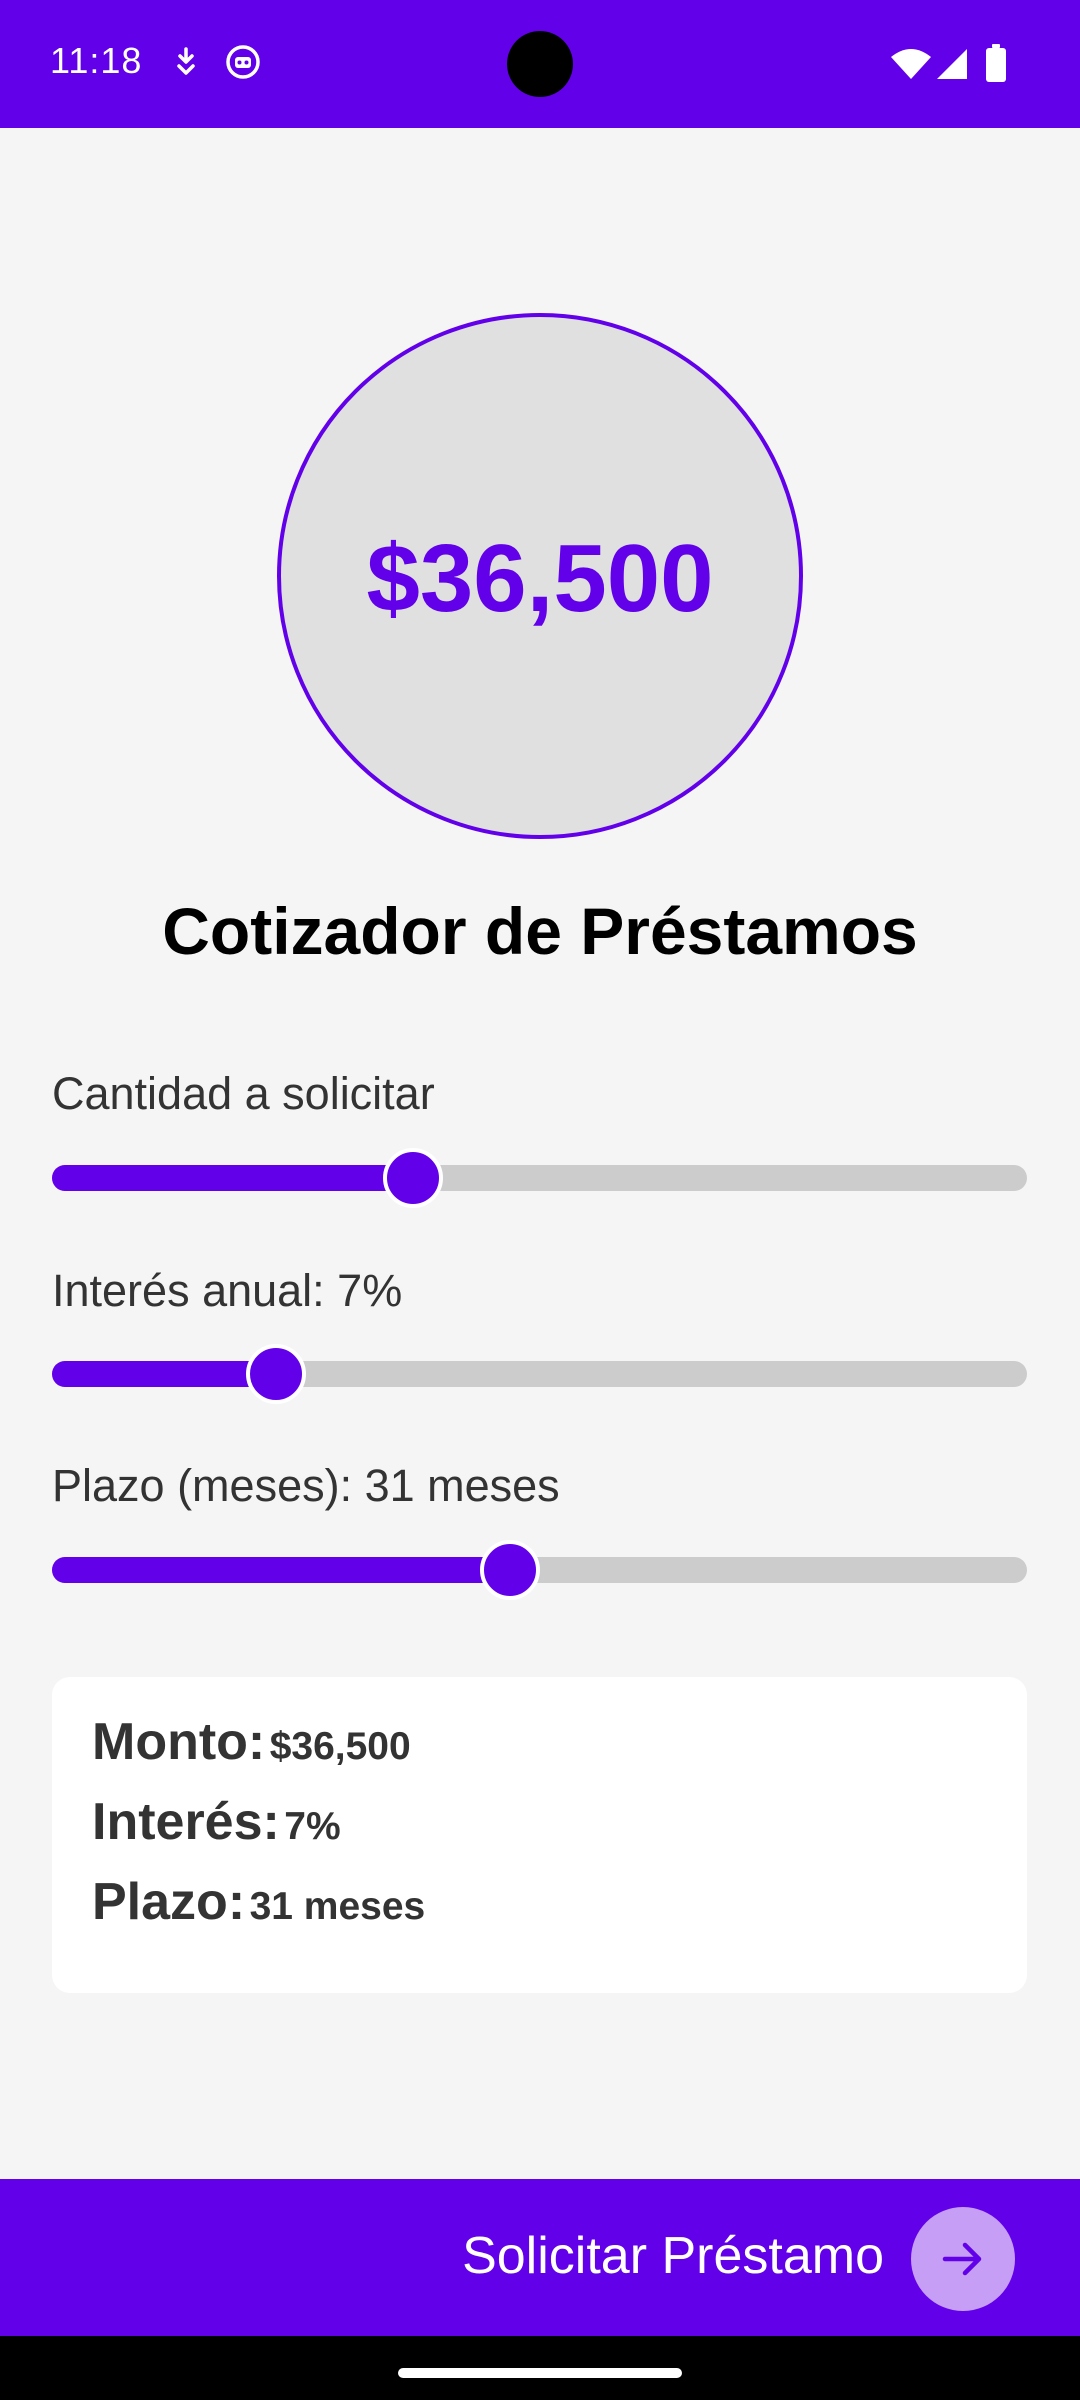 Image resolution: width=1080 pixels, height=2400 pixels. What do you see at coordinates (673, 2256) in the screenshot?
I see `request-loan-label: Solicitar Préstamo` at bounding box center [673, 2256].